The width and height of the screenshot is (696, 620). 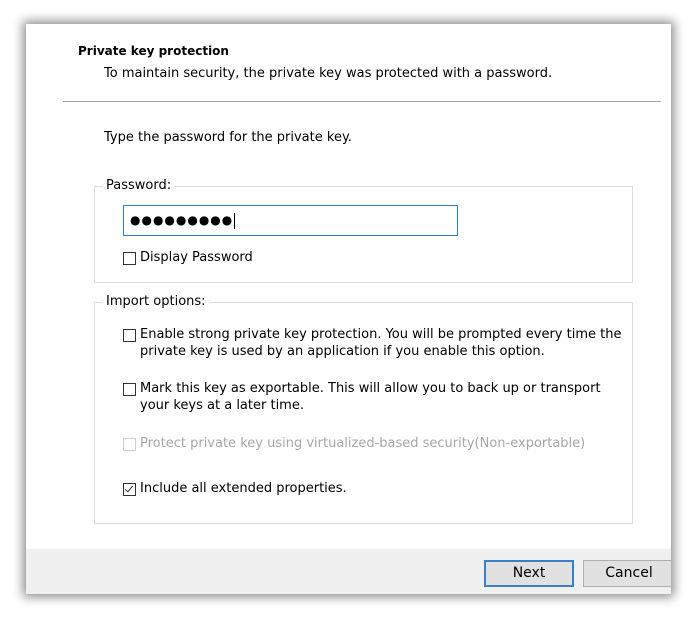 I want to click on cancel-button: Cancel, so click(x=627, y=573).